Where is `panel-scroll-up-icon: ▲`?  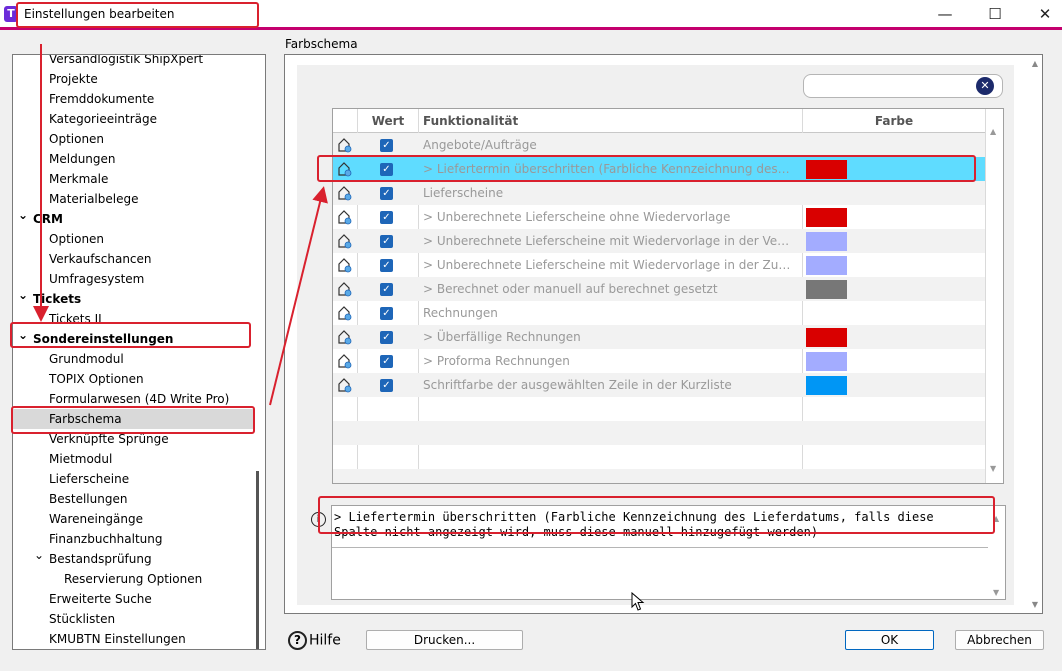 panel-scroll-up-icon: ▲ is located at coordinates (1035, 63).